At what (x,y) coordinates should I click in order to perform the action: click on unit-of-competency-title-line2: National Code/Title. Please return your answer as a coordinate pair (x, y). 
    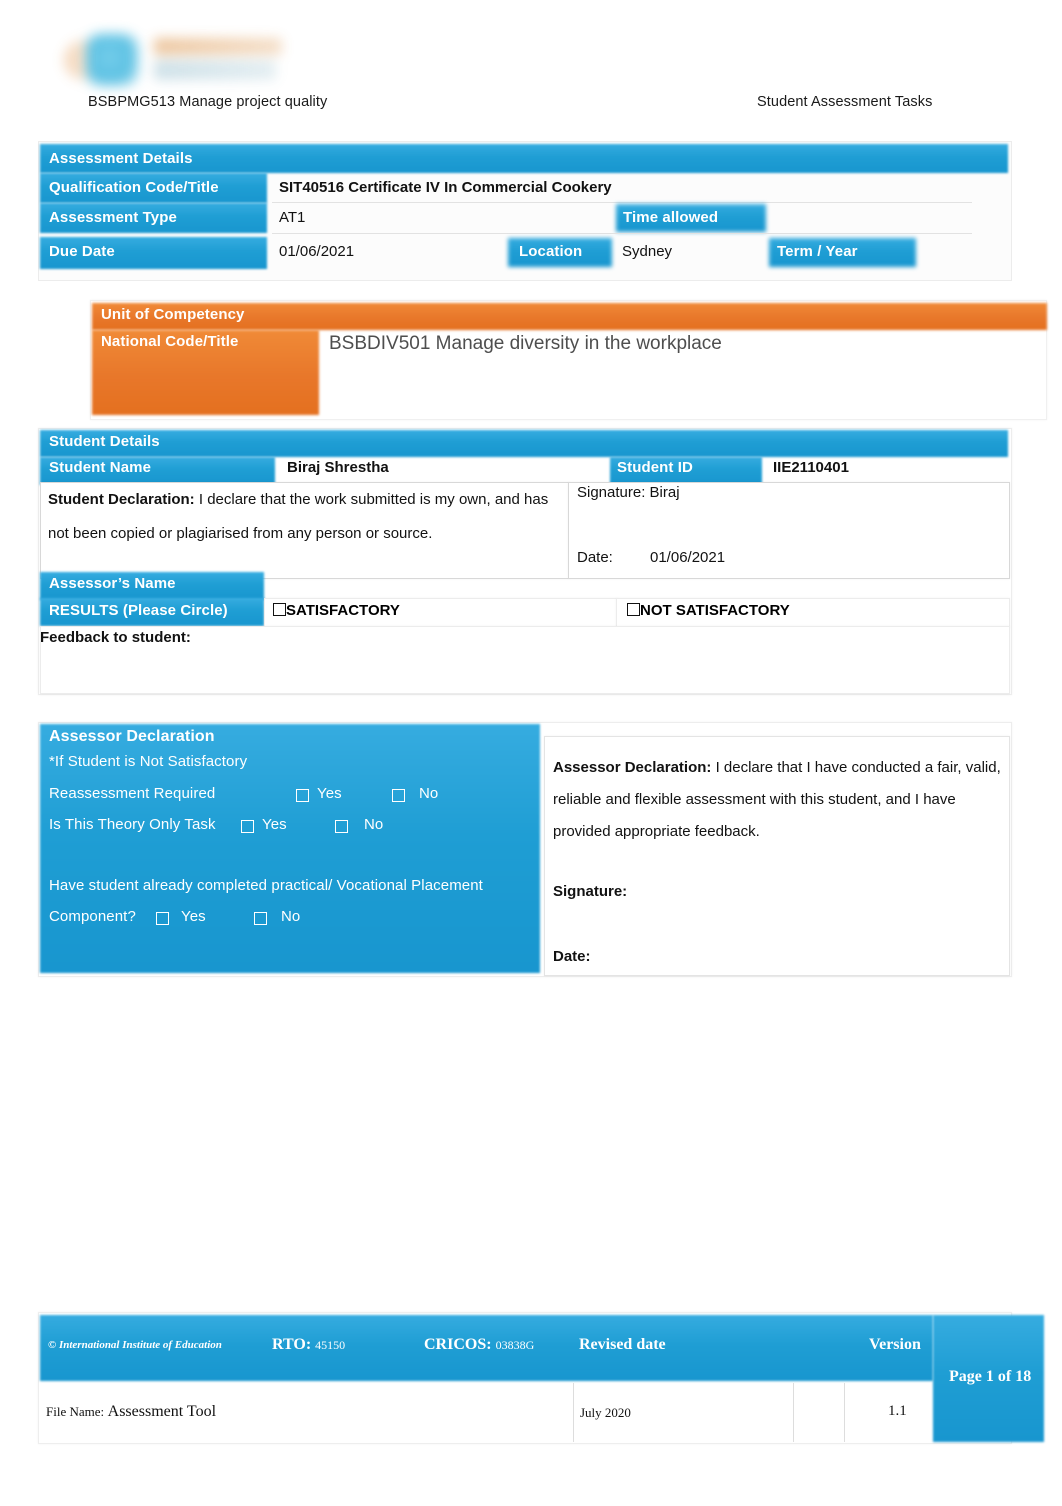
    Looking at the image, I should click on (170, 341).